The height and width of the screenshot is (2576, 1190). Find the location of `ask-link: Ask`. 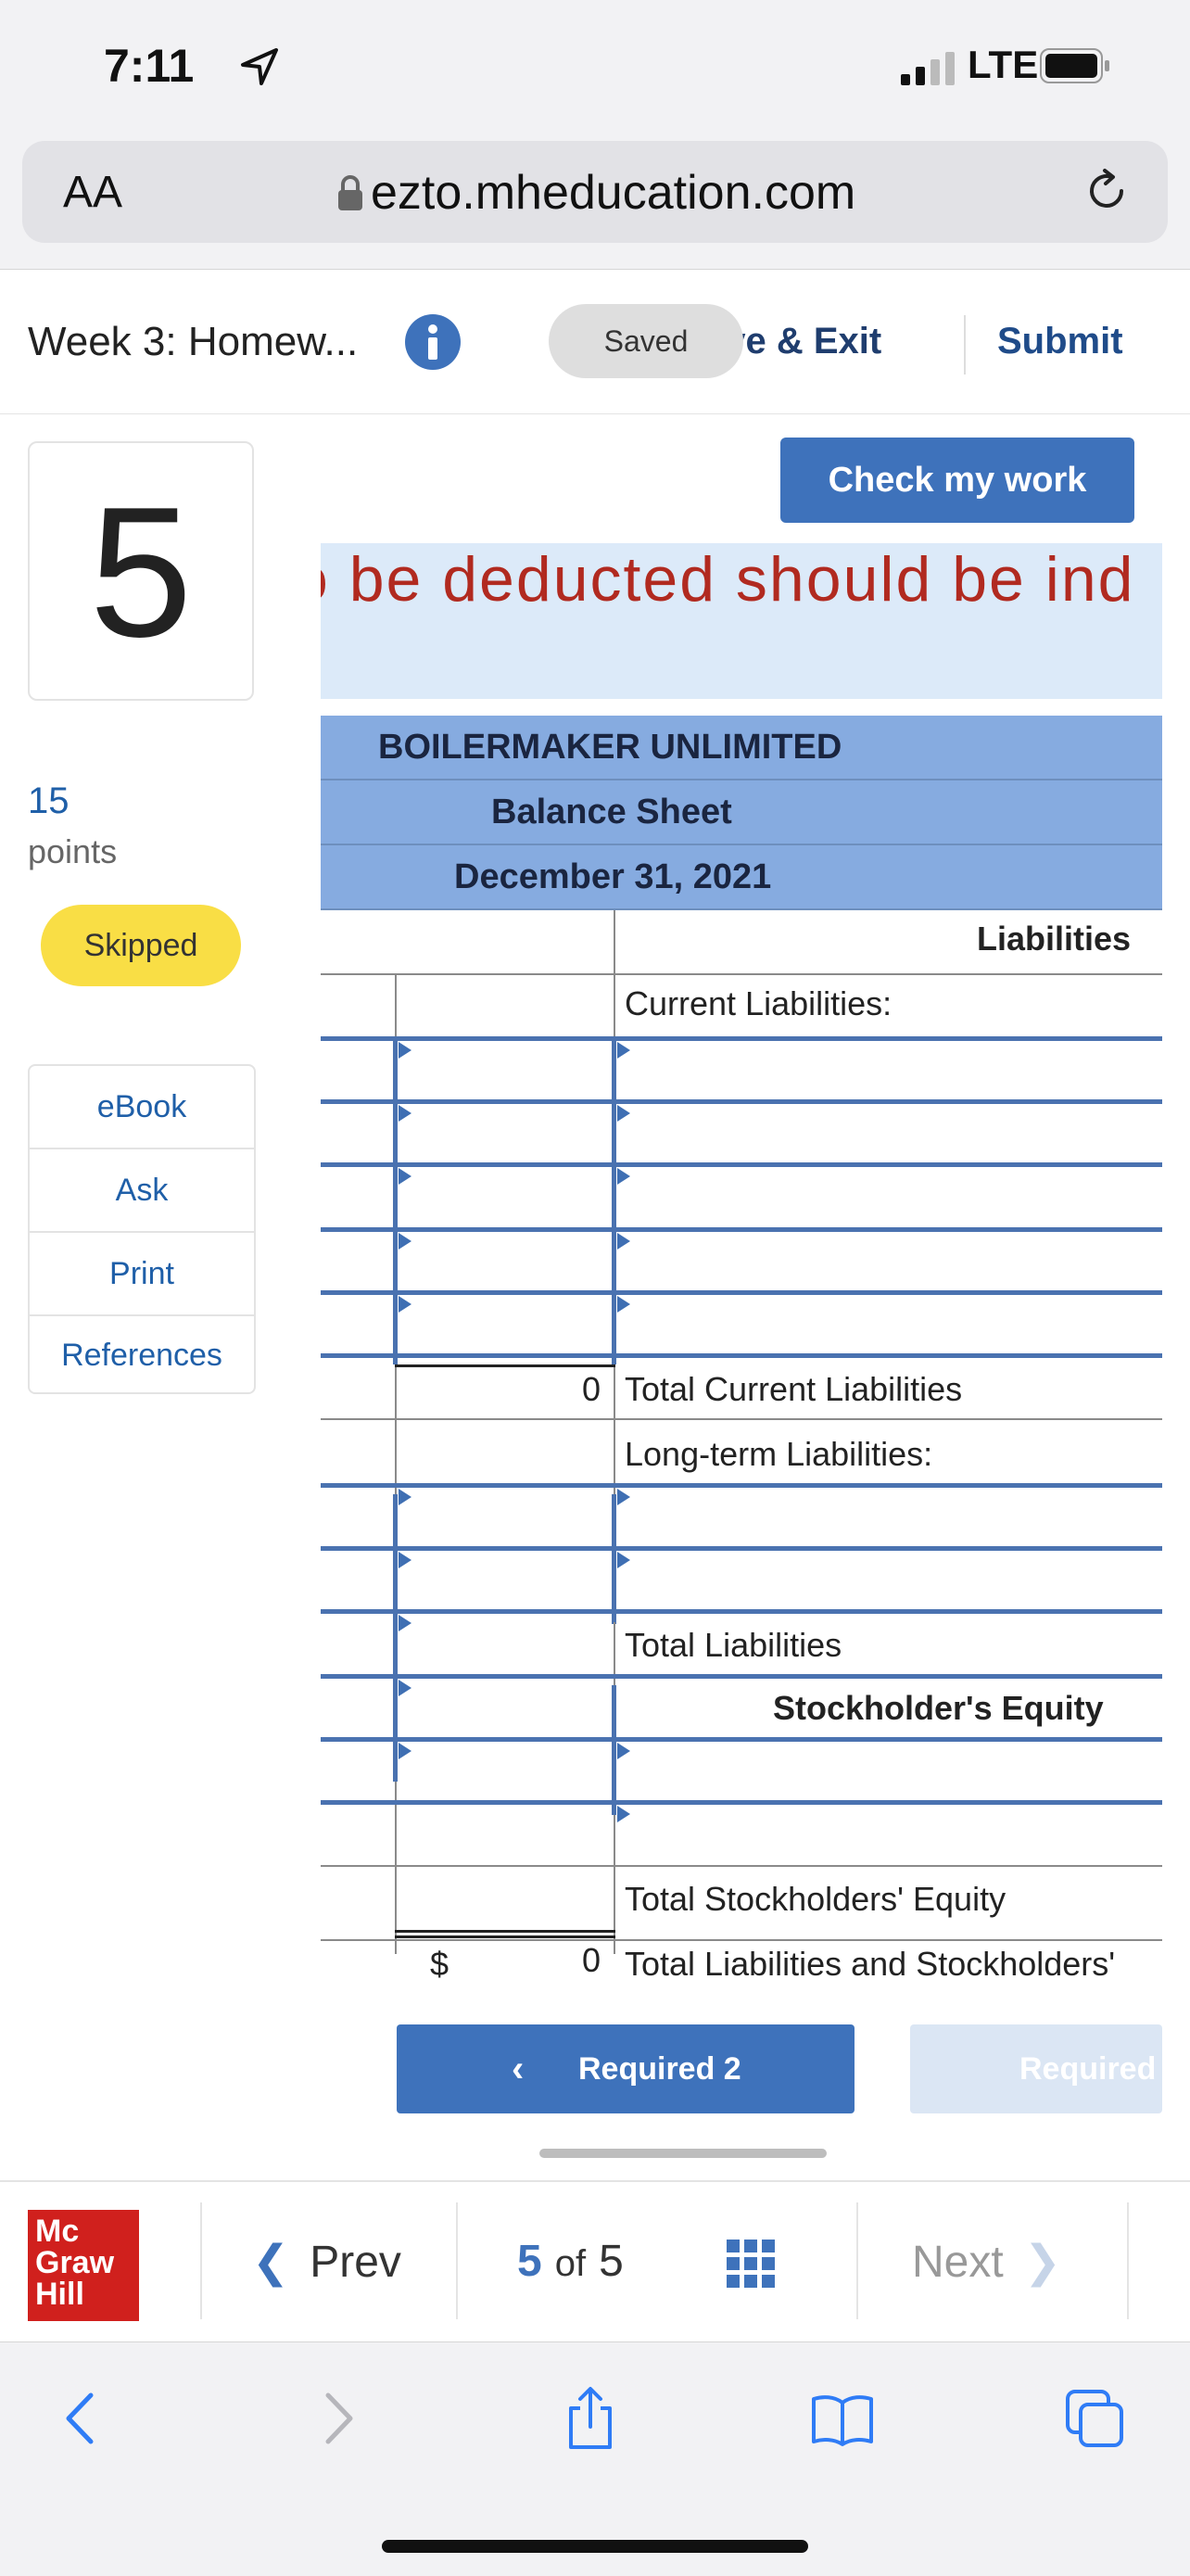

ask-link: Ask is located at coordinates (142, 1191).